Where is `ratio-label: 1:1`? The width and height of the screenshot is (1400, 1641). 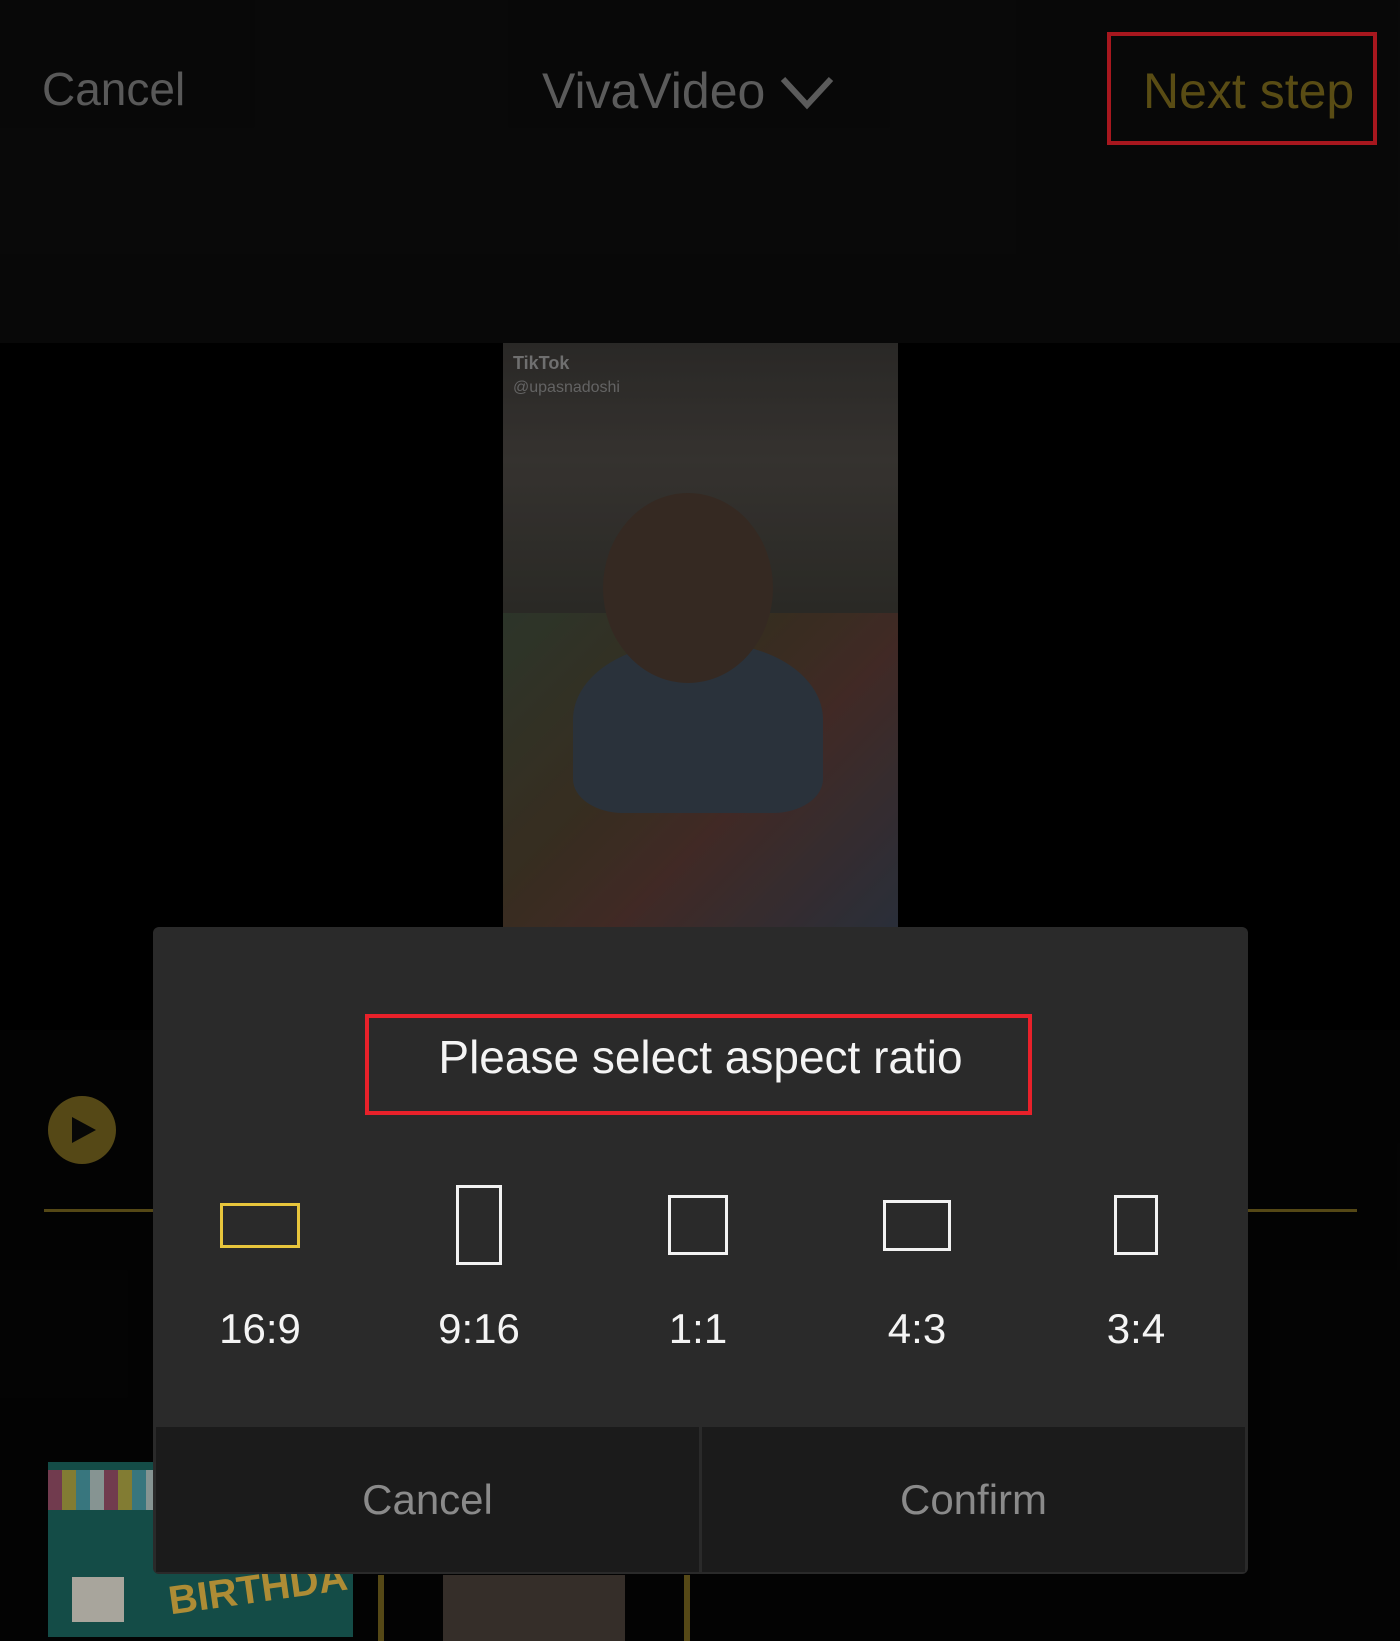
ratio-label: 1:1 is located at coordinates (698, 1328).